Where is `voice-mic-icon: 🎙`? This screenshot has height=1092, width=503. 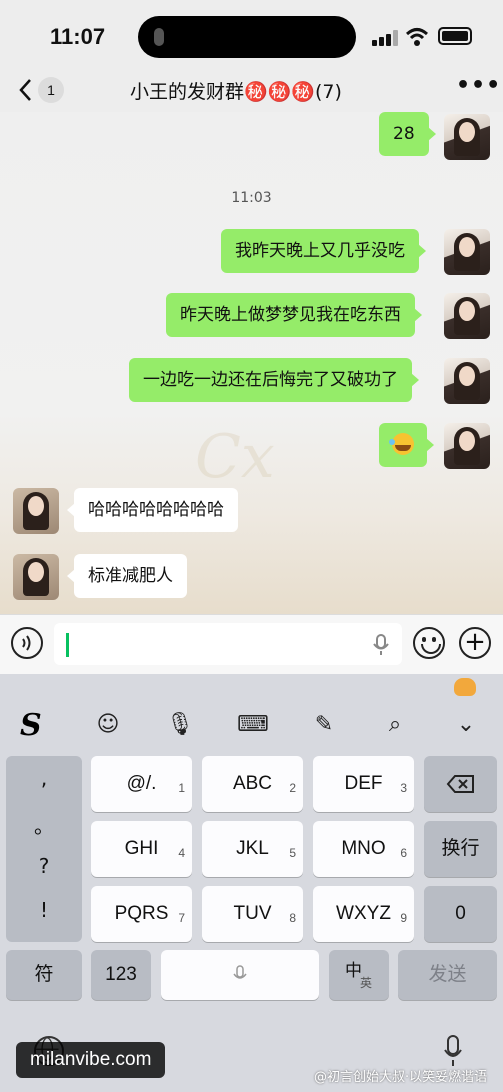 voice-mic-icon: 🎙 is located at coordinates (180, 725).